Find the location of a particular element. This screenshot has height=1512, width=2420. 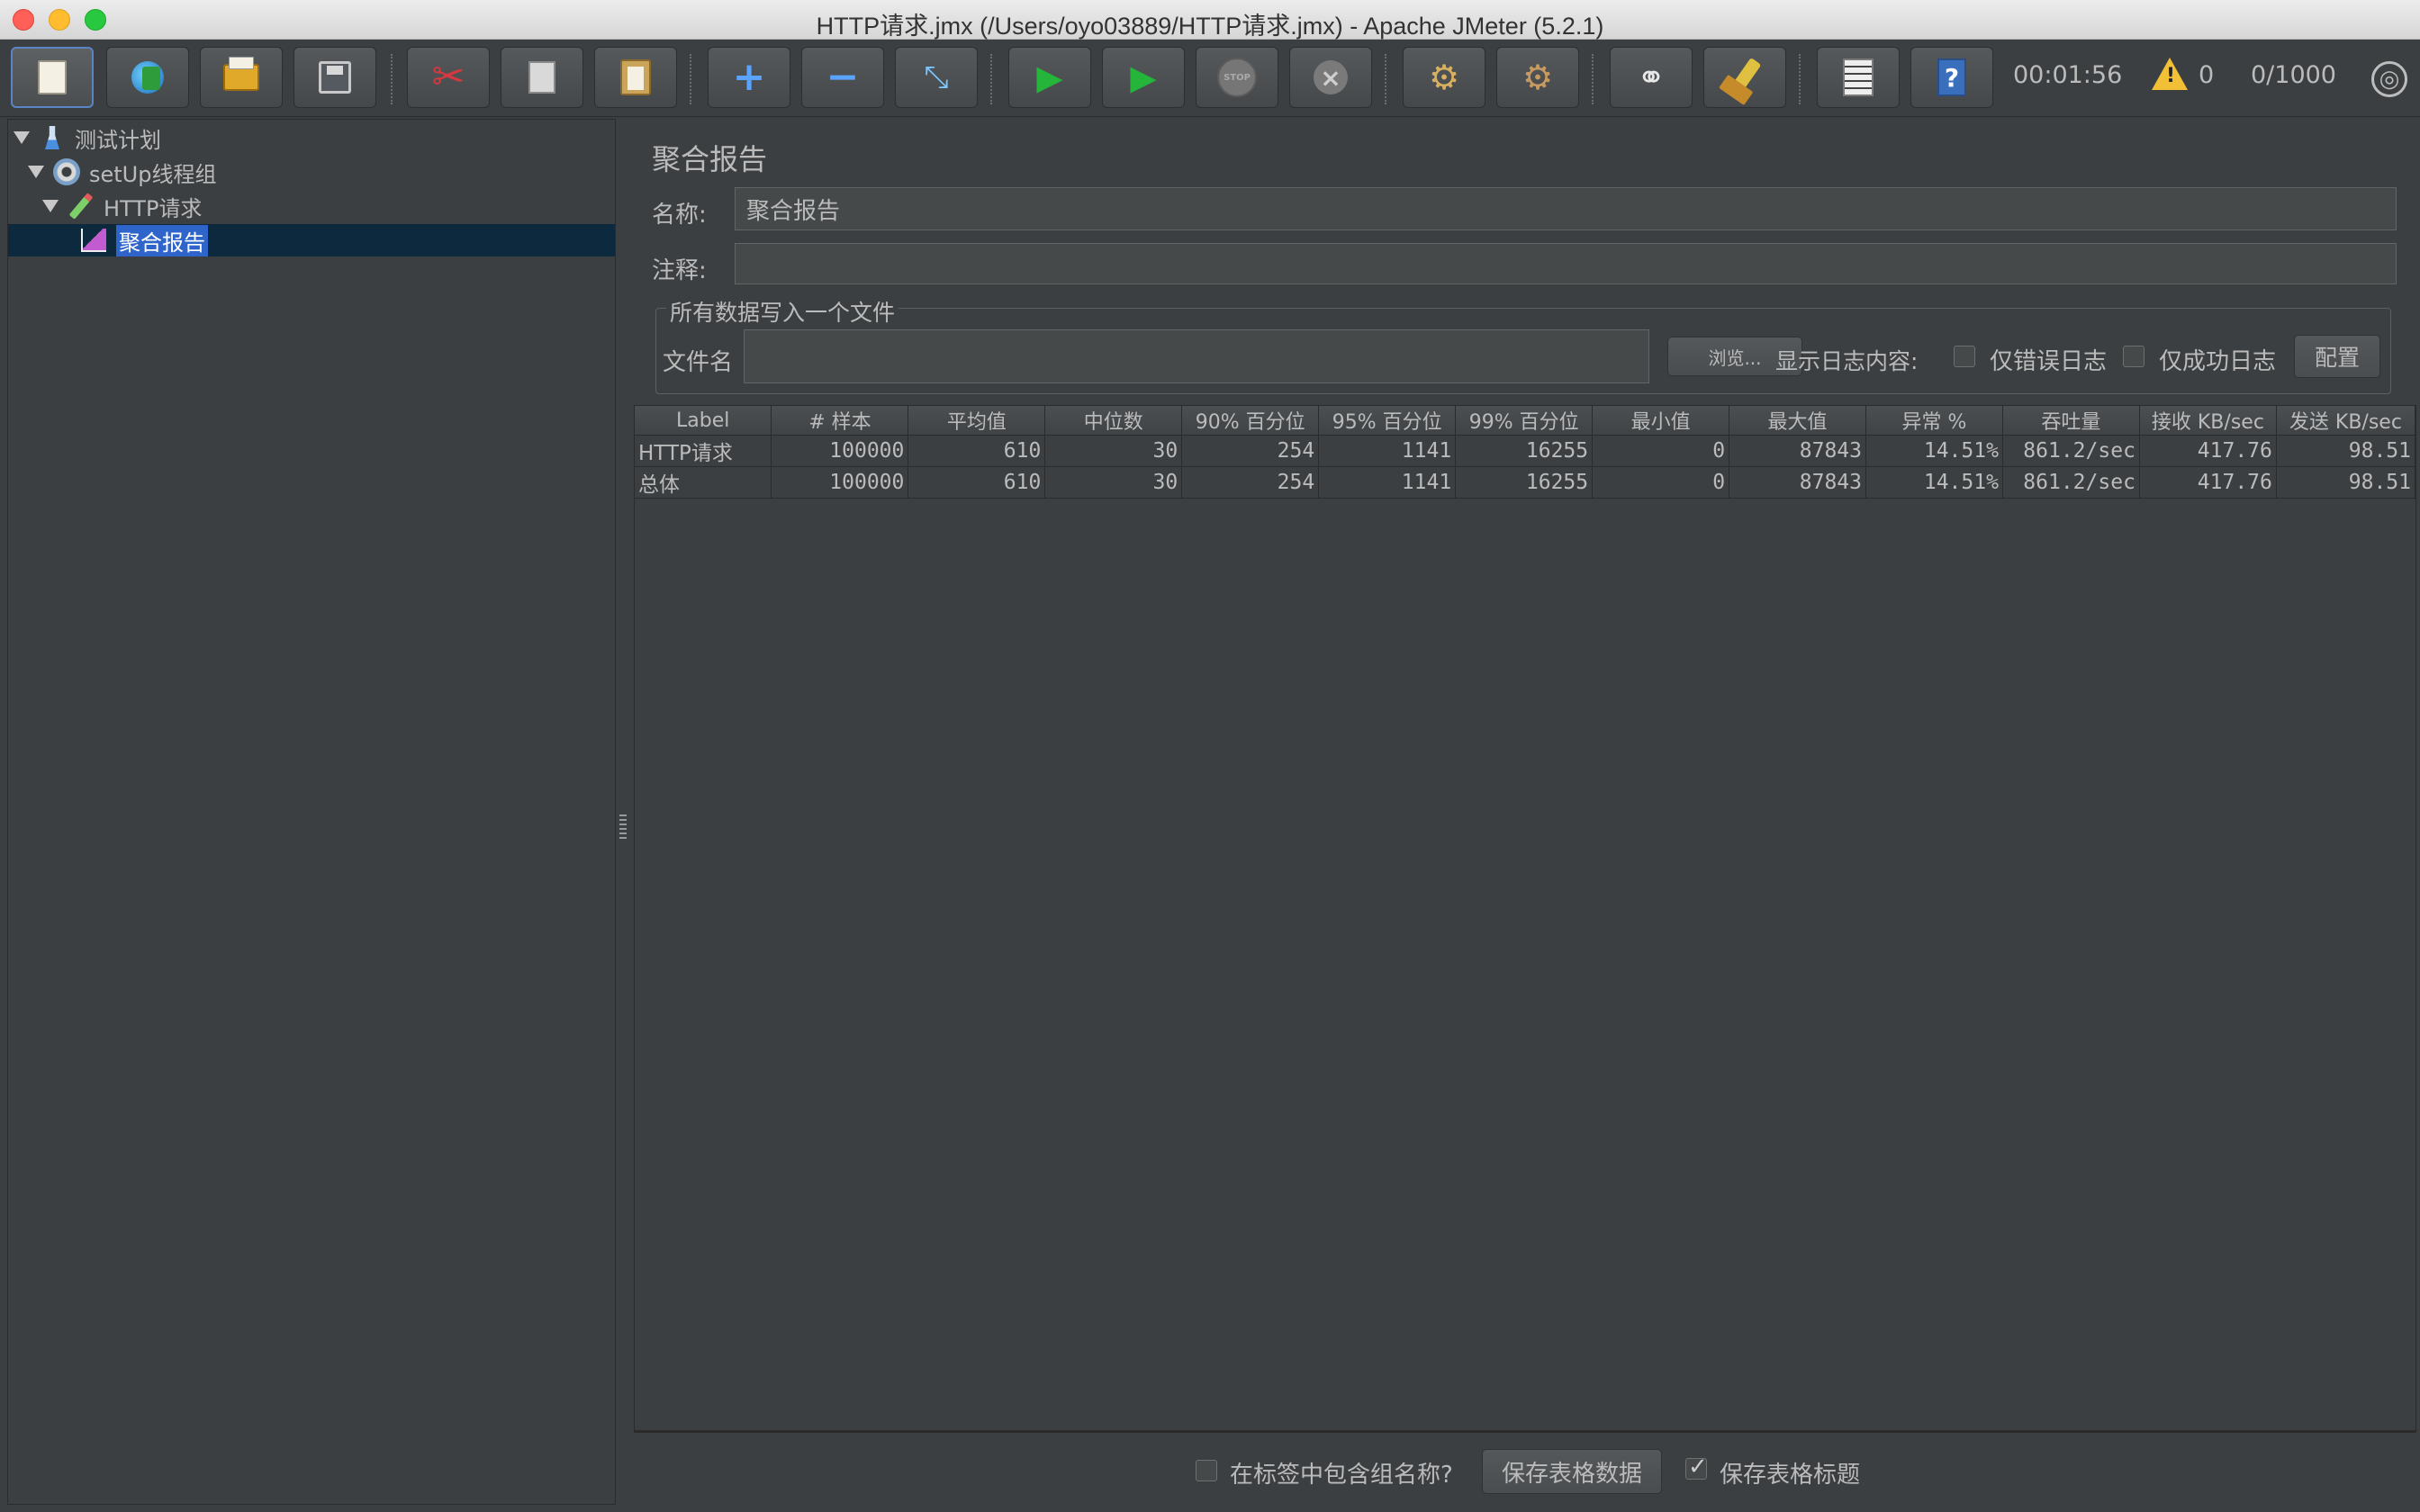

flask-icon is located at coordinates (52, 137).